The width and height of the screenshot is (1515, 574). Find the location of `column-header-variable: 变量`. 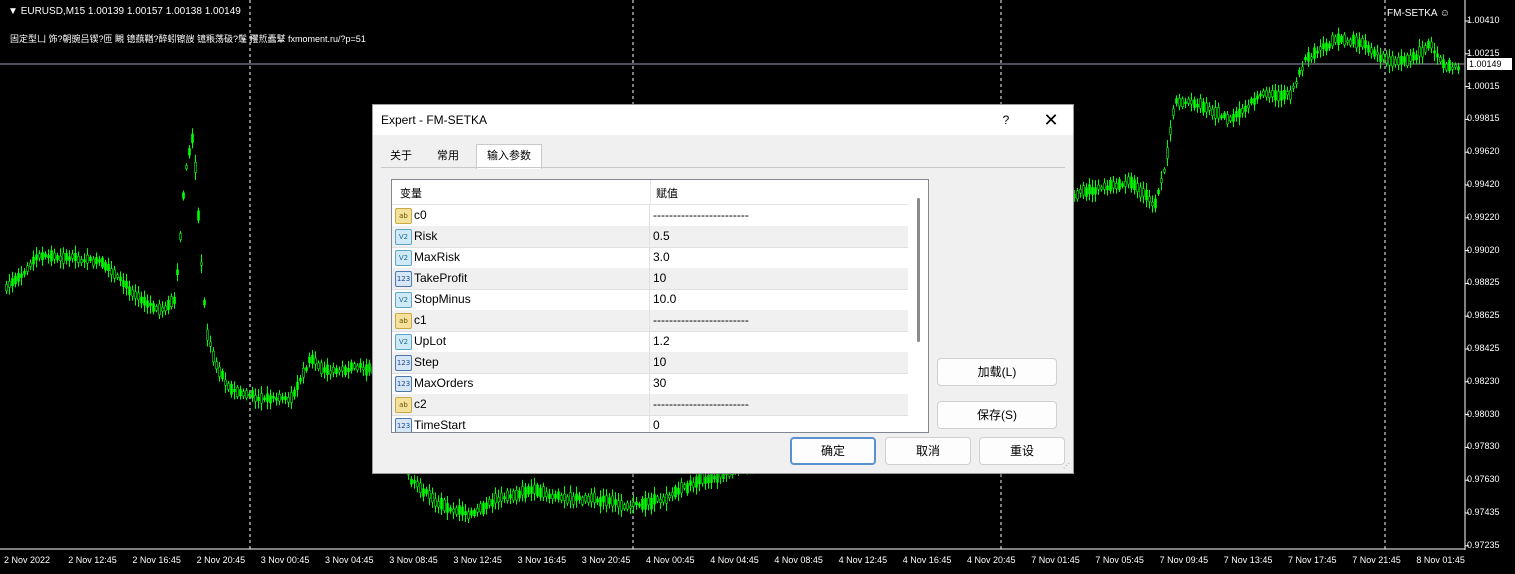

column-header-variable: 变量 is located at coordinates (411, 193).